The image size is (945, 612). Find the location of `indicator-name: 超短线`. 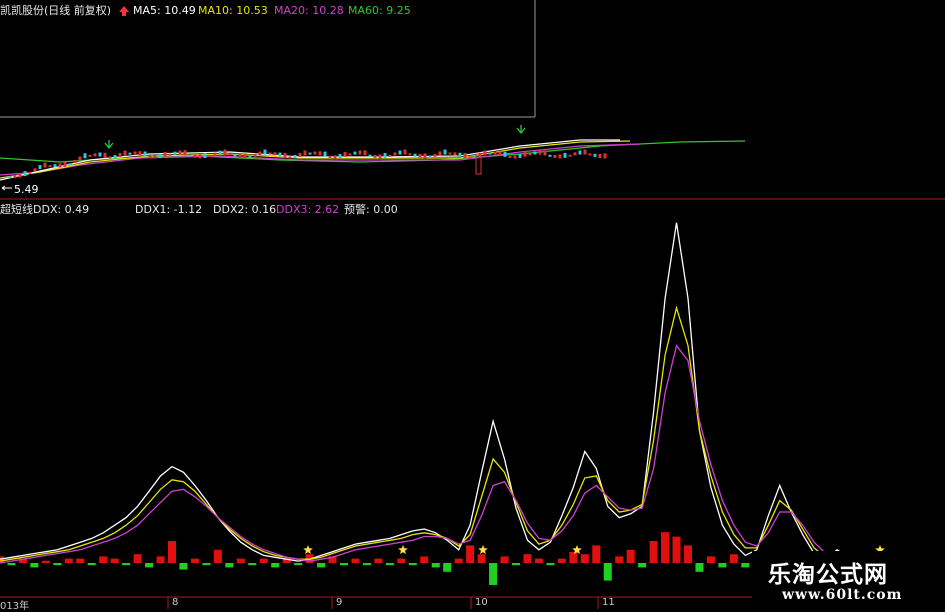

indicator-name: 超短线 is located at coordinates (16, 209).